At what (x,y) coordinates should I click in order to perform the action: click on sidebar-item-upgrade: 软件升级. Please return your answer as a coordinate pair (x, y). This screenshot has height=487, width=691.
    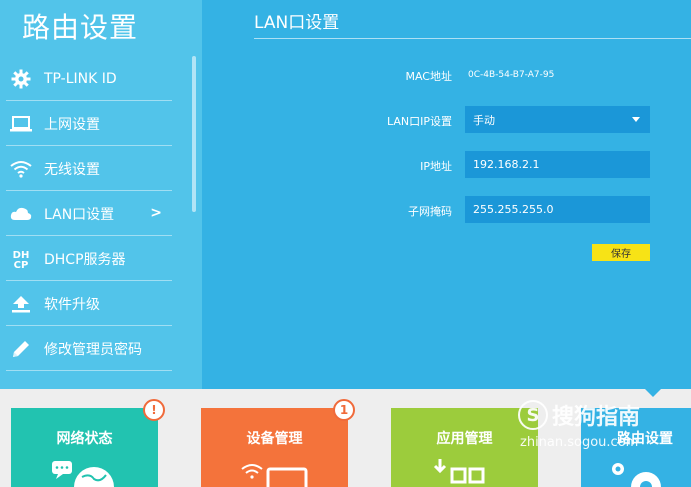
    Looking at the image, I should click on (86, 303).